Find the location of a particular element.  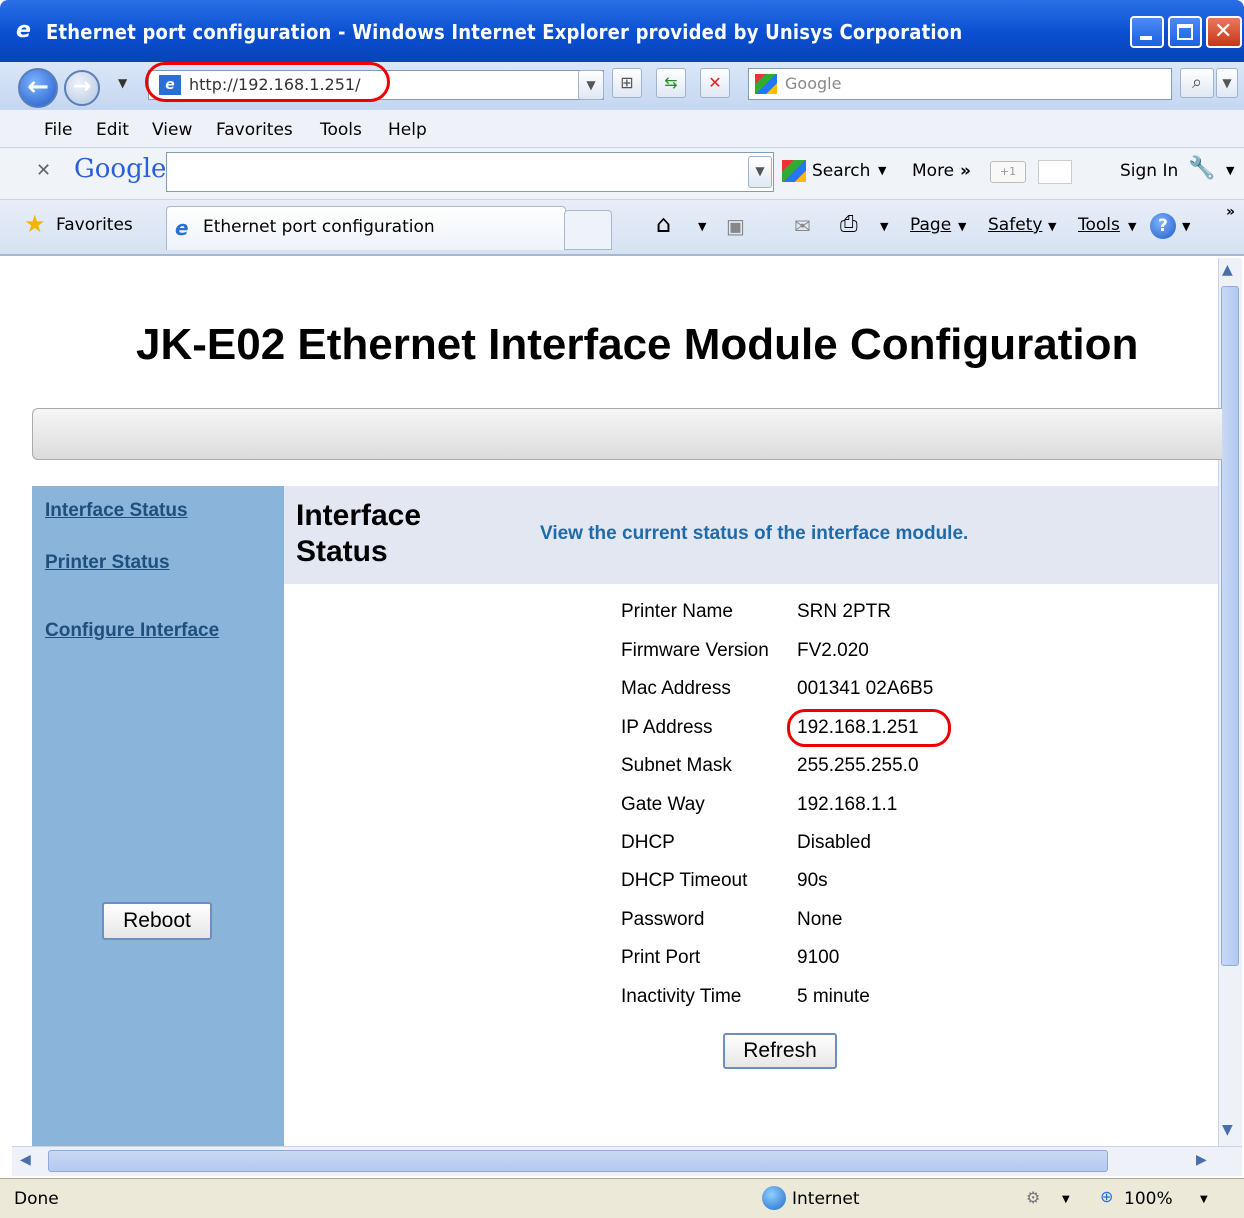

scroll-right-icon: ▶ is located at coordinates (1201, 1160).